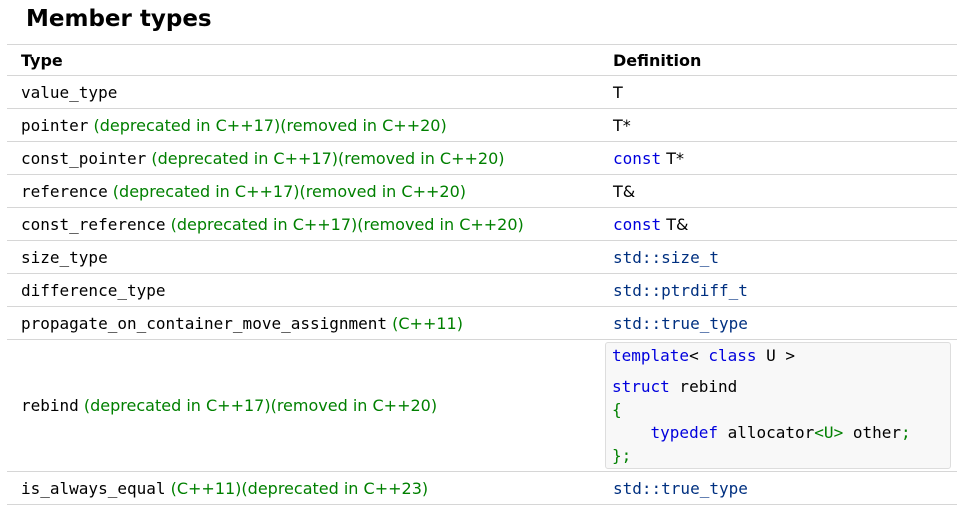  I want to click on definition-cell: std::ptrdiff_t, so click(778, 290).